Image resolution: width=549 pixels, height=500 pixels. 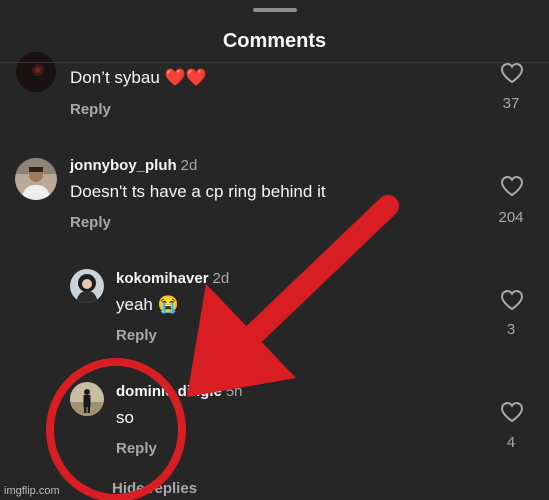 What do you see at coordinates (123, 165) in the screenshot?
I see `username-label: jonnyboy_pluh` at bounding box center [123, 165].